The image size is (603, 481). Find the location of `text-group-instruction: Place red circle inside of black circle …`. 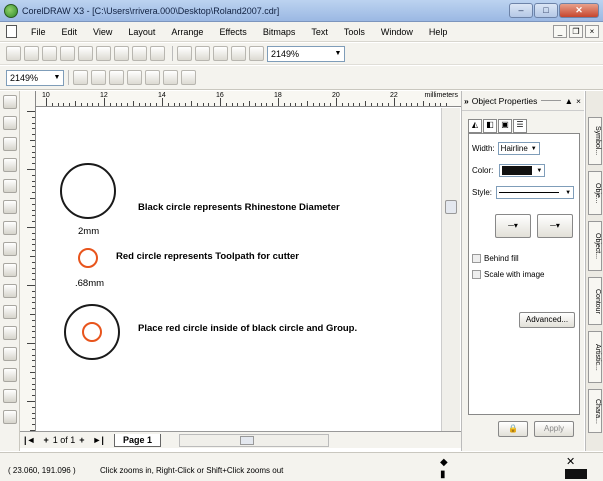

text-group-instruction: Place red circle inside of black circle … is located at coordinates (247, 328).